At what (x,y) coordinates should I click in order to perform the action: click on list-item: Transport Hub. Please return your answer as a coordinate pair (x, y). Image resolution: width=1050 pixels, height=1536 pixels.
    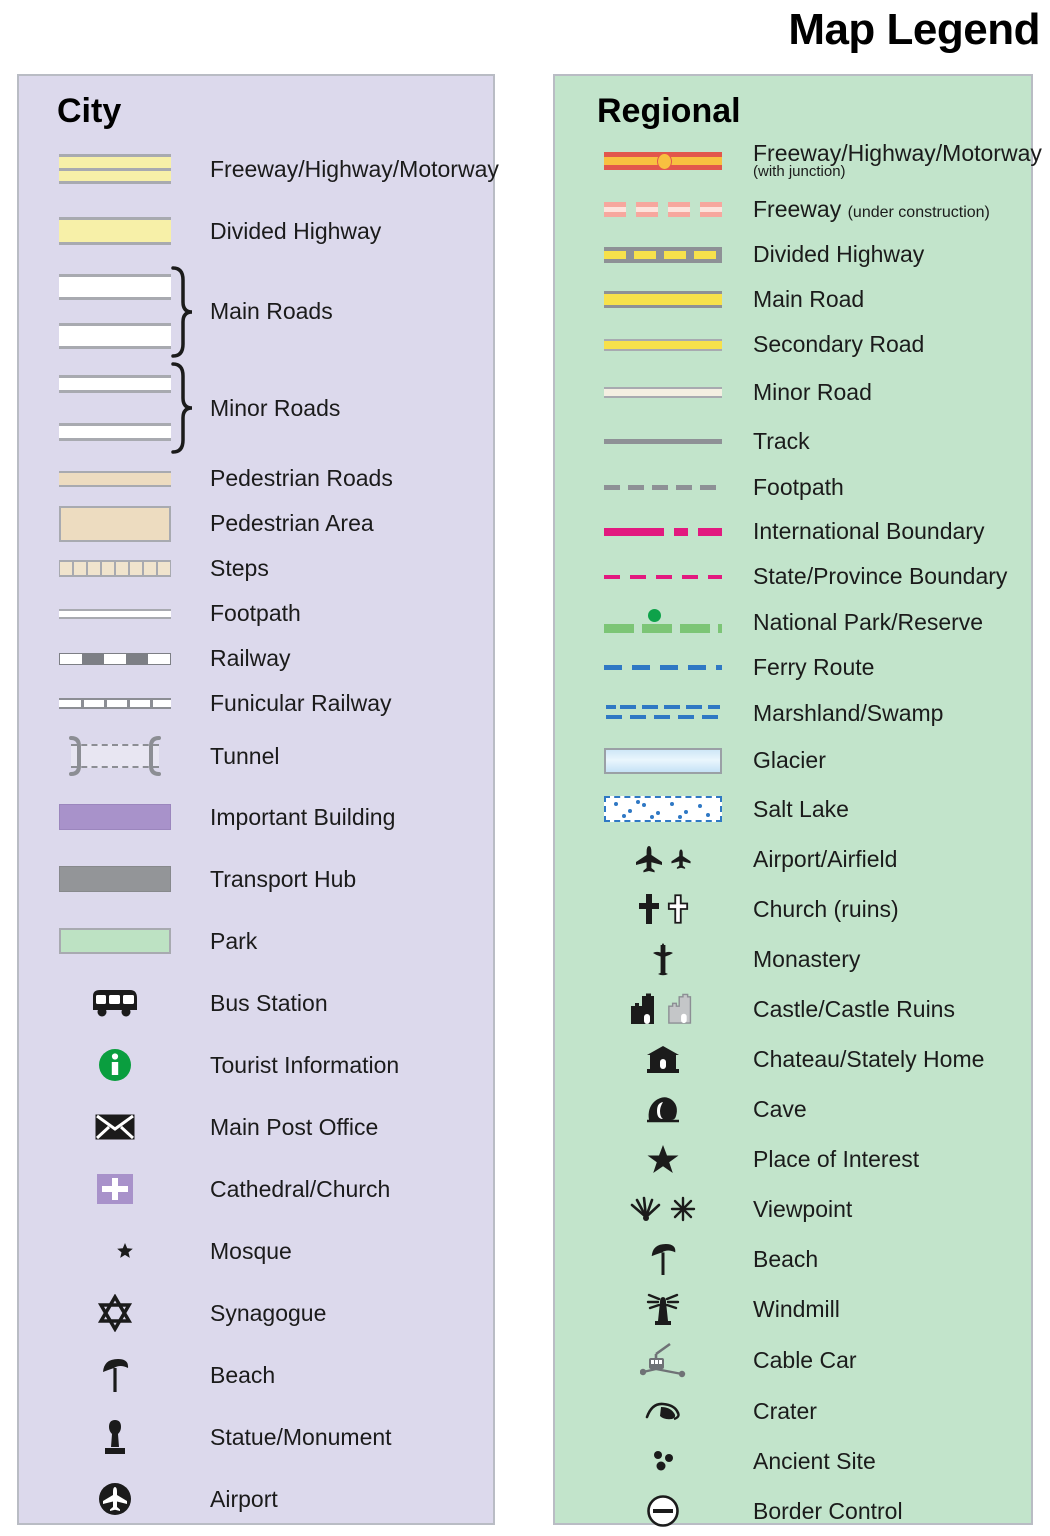
    Looking at the image, I should click on (256, 879).